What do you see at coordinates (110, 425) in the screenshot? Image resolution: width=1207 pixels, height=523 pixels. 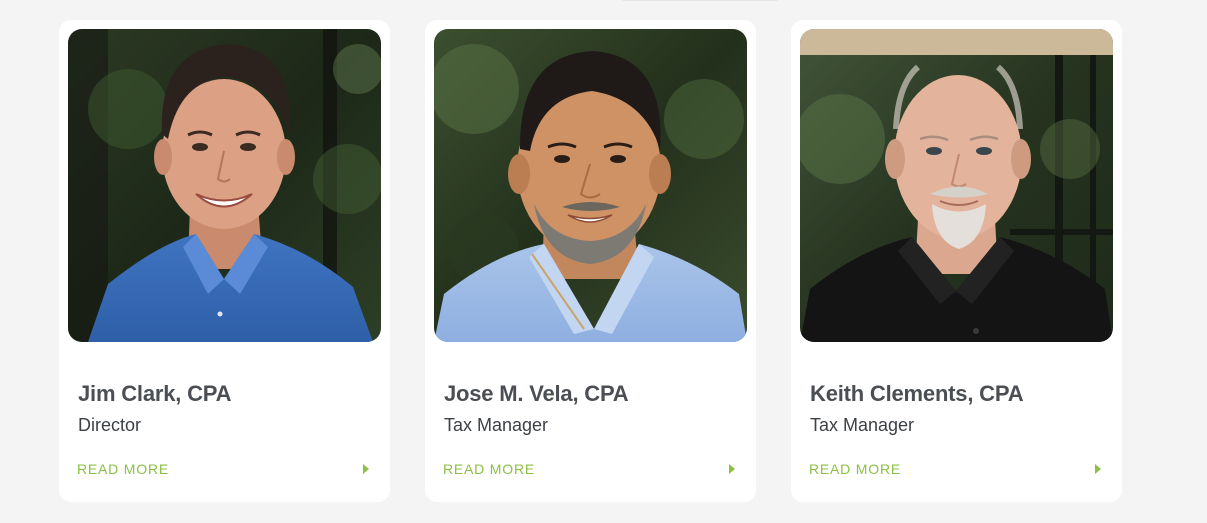 I see `team-member-title: Director` at bounding box center [110, 425].